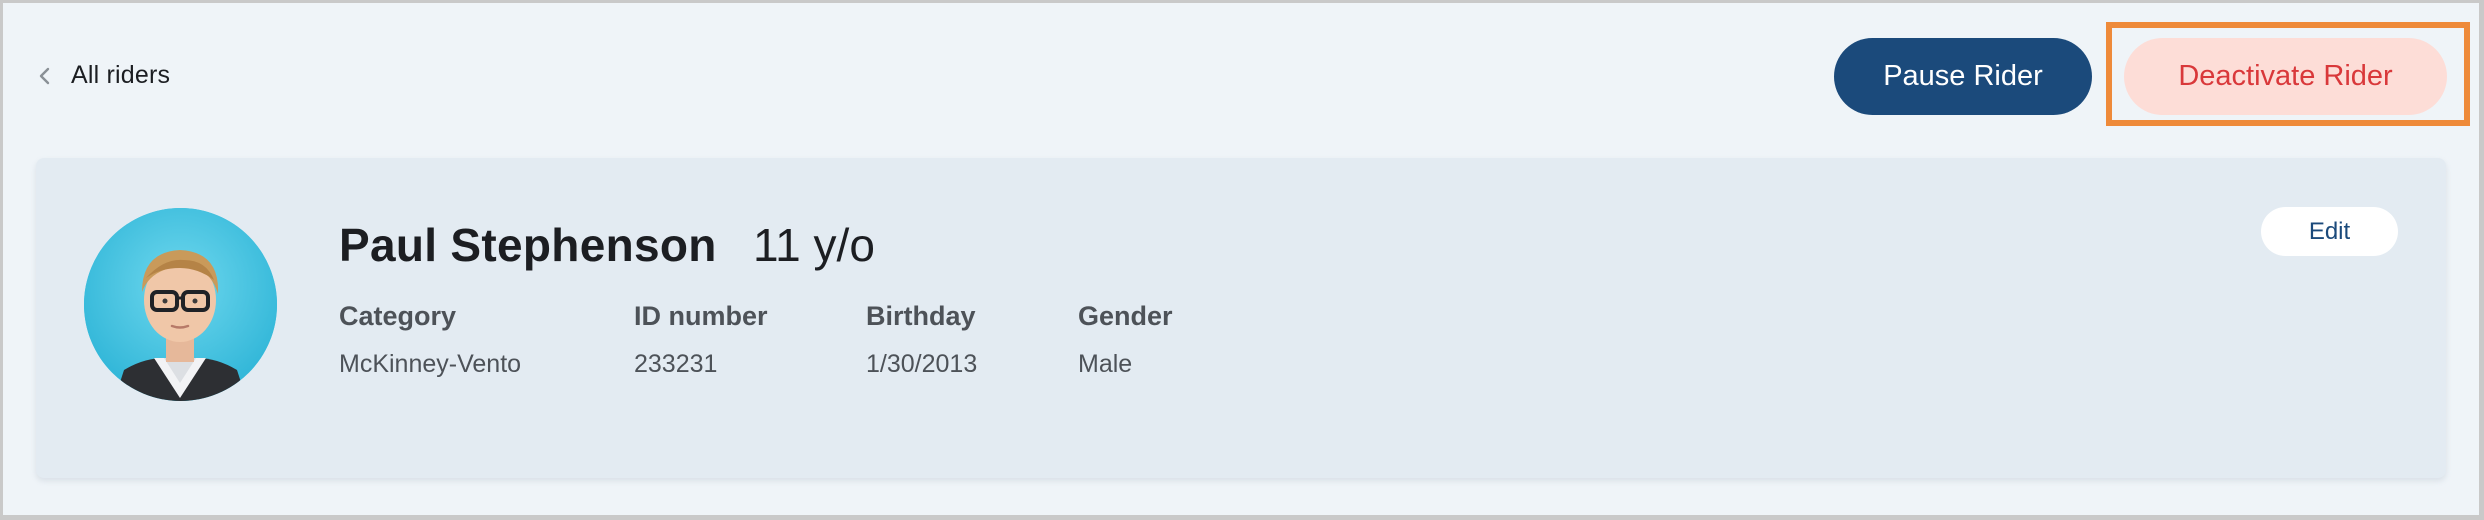  Describe the element at coordinates (921, 316) in the screenshot. I see `field-label: Birthday` at that location.